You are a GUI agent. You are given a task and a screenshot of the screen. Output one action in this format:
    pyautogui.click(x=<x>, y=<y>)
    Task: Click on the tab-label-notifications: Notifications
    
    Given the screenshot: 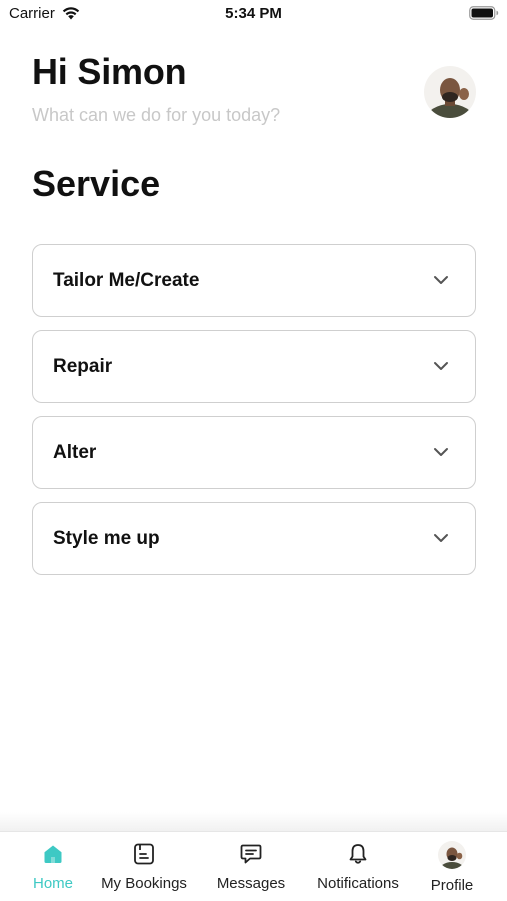 What is the action you would take?
    pyautogui.click(x=358, y=883)
    